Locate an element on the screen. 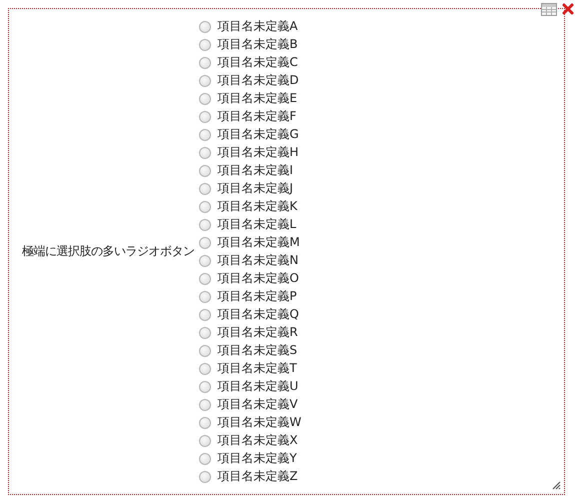 The image size is (575, 502). radio-option: 項目名未定義P is located at coordinates (250, 297).